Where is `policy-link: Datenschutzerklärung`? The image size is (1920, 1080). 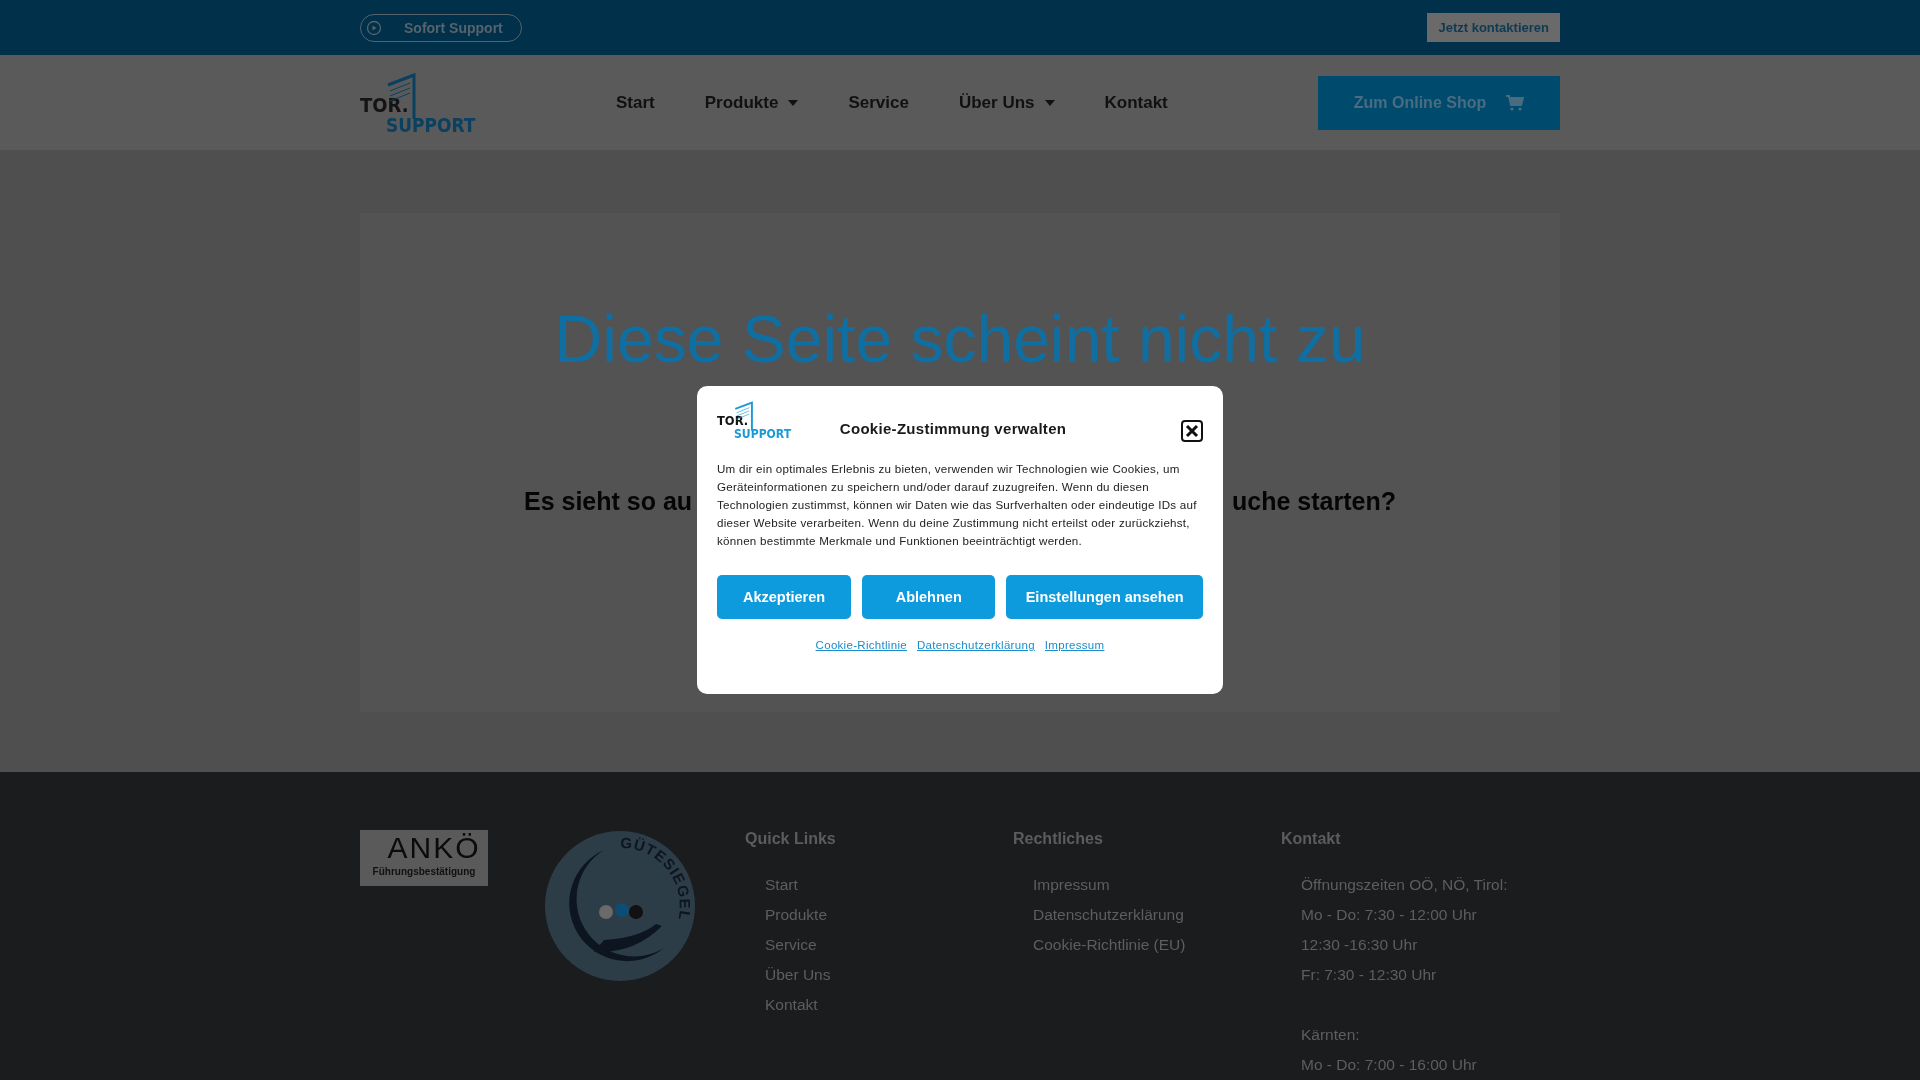 policy-link: Datenschutzerklärung is located at coordinates (975, 645).